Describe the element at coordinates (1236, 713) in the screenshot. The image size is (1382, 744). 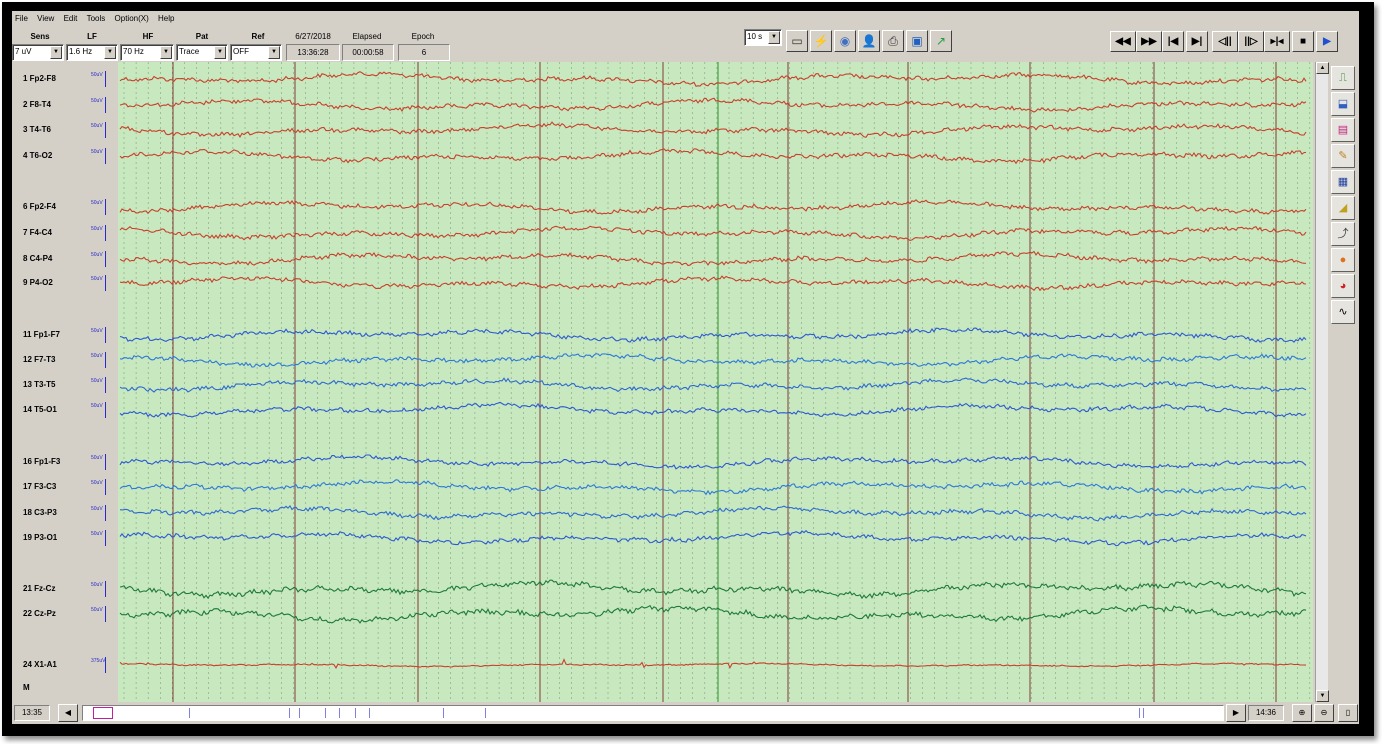
I see `scroll-right-icon: ▶` at that location.